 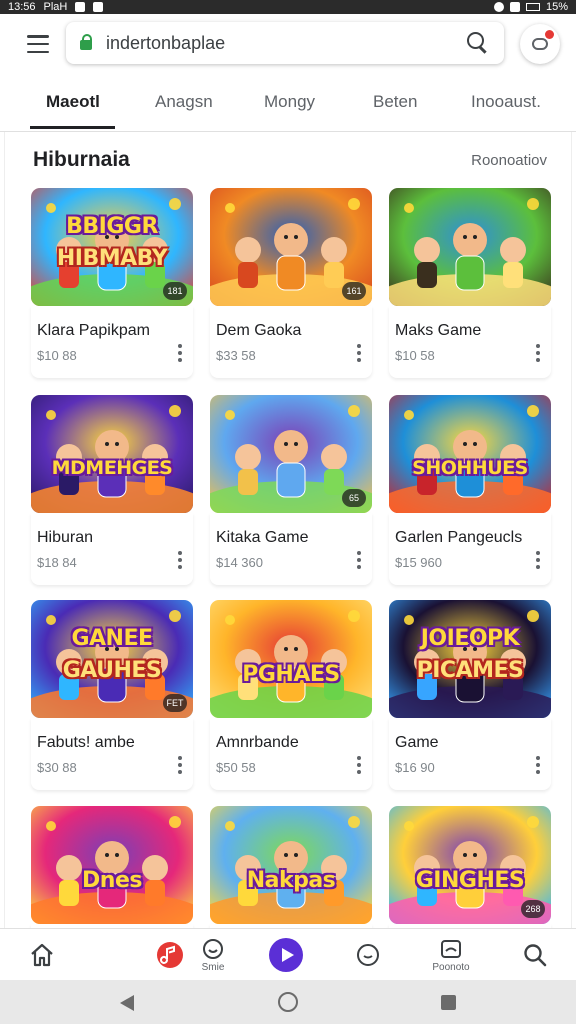 I want to click on game-thumbnail: Dnes, so click(x=112, y=865).